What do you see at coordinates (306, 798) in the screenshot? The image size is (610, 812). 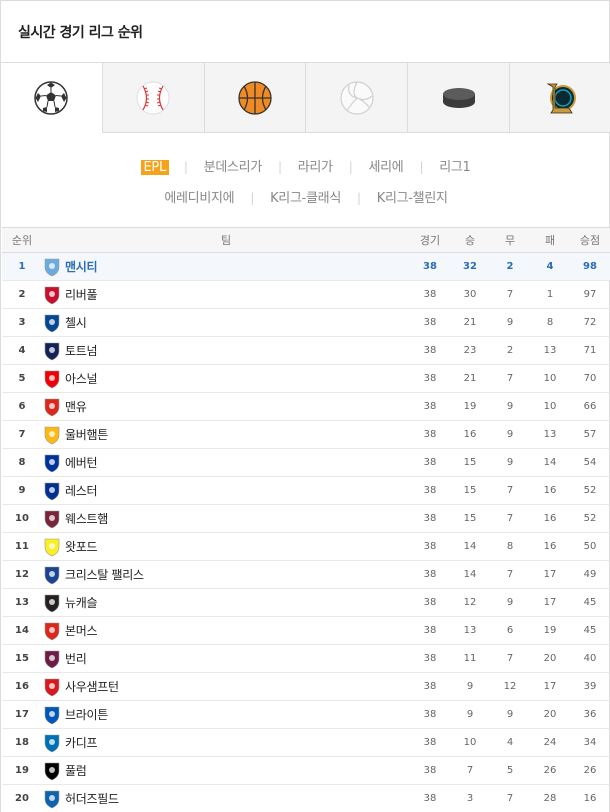 I see `table-row: 20 허더즈필드 38 3 7 28 16` at bounding box center [306, 798].